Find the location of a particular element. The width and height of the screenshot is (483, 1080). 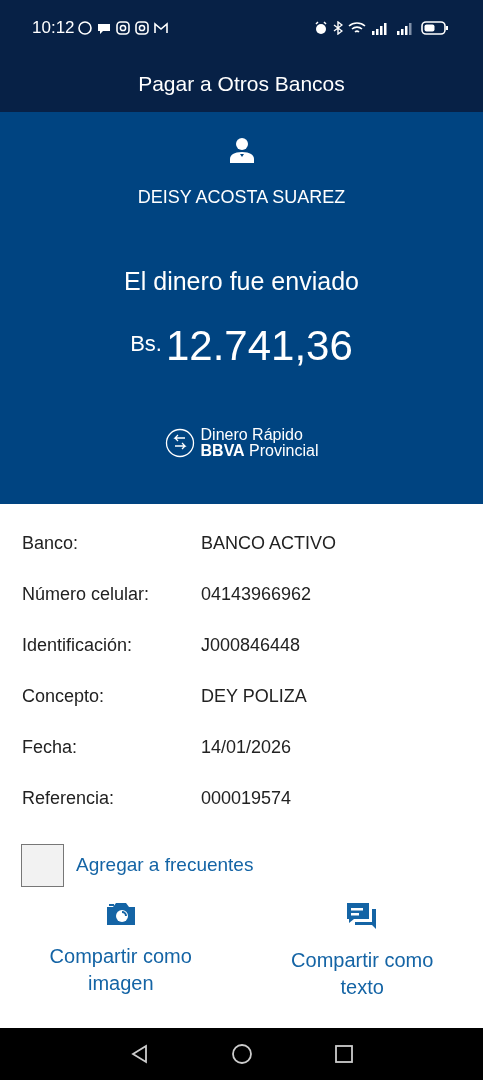

checkbox is located at coordinates (42, 865).